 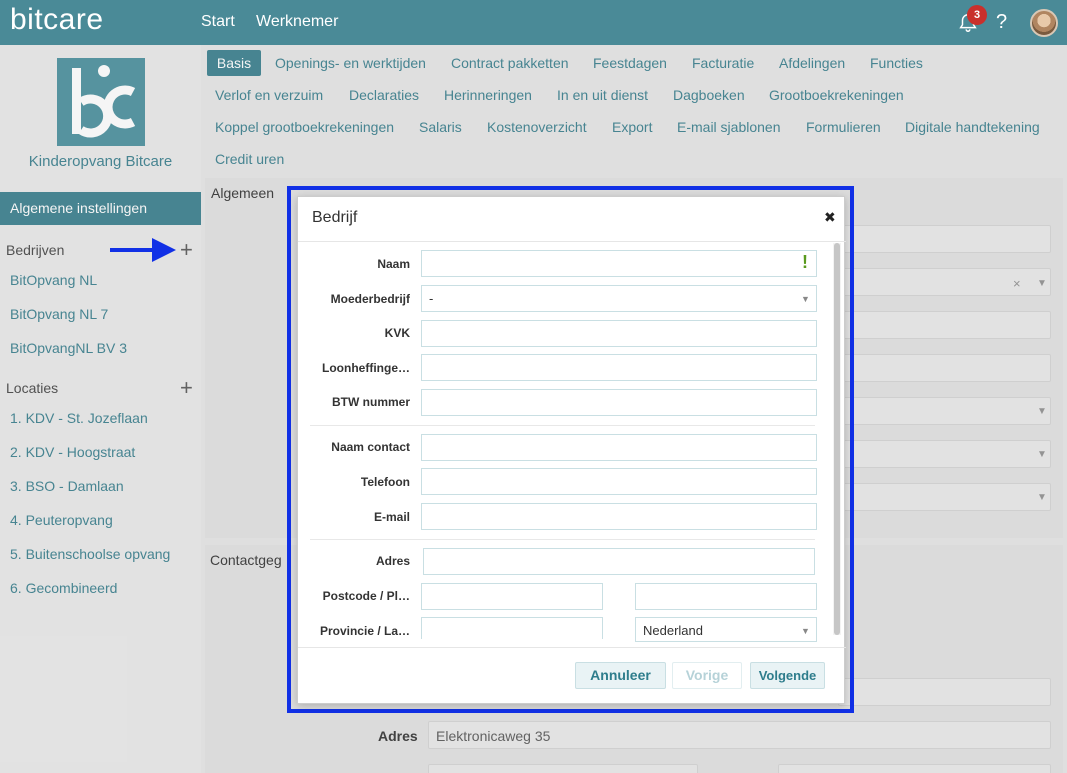 What do you see at coordinates (619, 263) in the screenshot?
I see `naam-input` at bounding box center [619, 263].